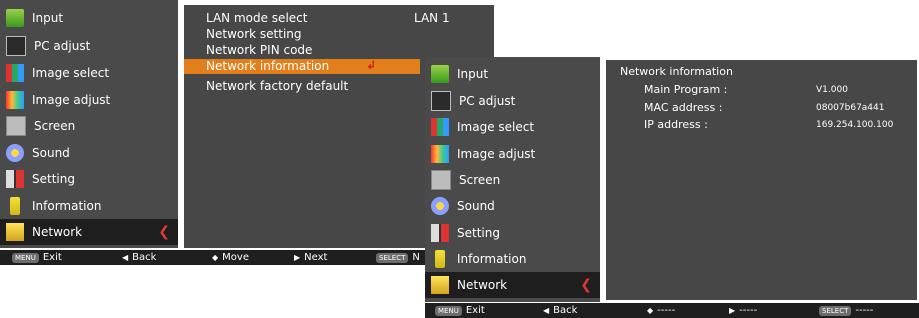 The width and height of the screenshot is (919, 318). I want to click on left-guide-bar: MENU Exit ◀ Back ◆ Move ▶ Next SELECT N, so click(235, 257).